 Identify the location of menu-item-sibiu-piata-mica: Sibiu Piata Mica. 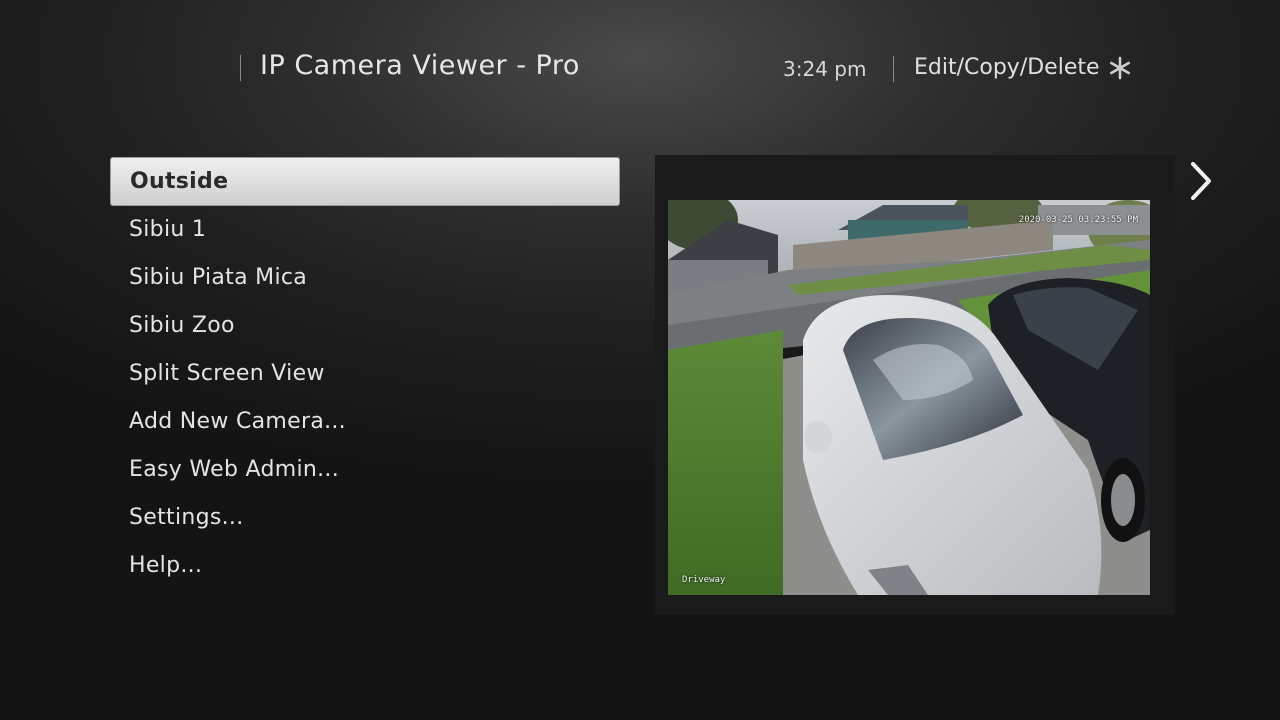
(365, 278).